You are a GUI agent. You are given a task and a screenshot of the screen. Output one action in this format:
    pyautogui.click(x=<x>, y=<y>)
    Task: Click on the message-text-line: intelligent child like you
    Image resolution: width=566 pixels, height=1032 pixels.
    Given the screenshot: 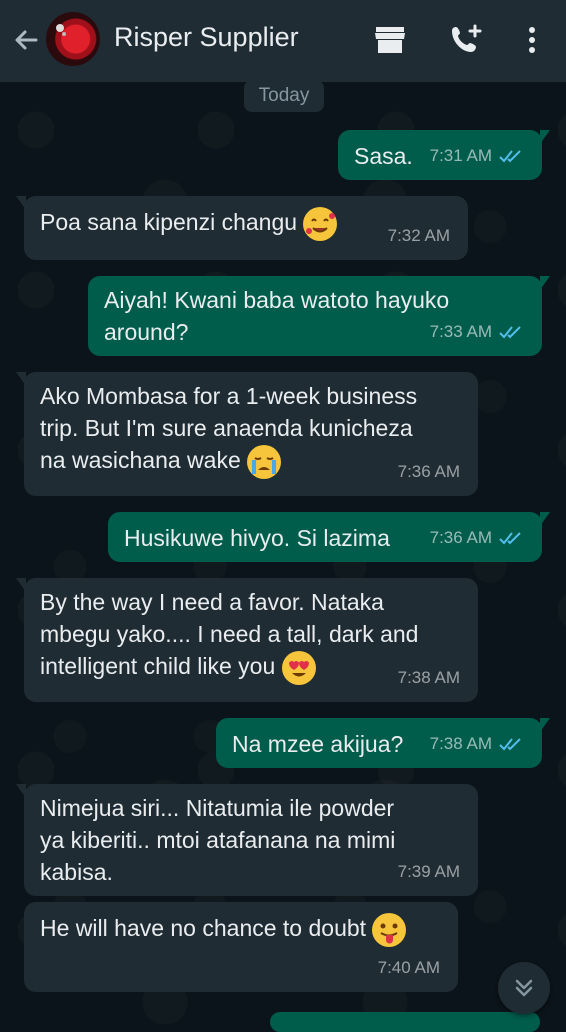 What is the action you would take?
    pyautogui.click(x=158, y=666)
    